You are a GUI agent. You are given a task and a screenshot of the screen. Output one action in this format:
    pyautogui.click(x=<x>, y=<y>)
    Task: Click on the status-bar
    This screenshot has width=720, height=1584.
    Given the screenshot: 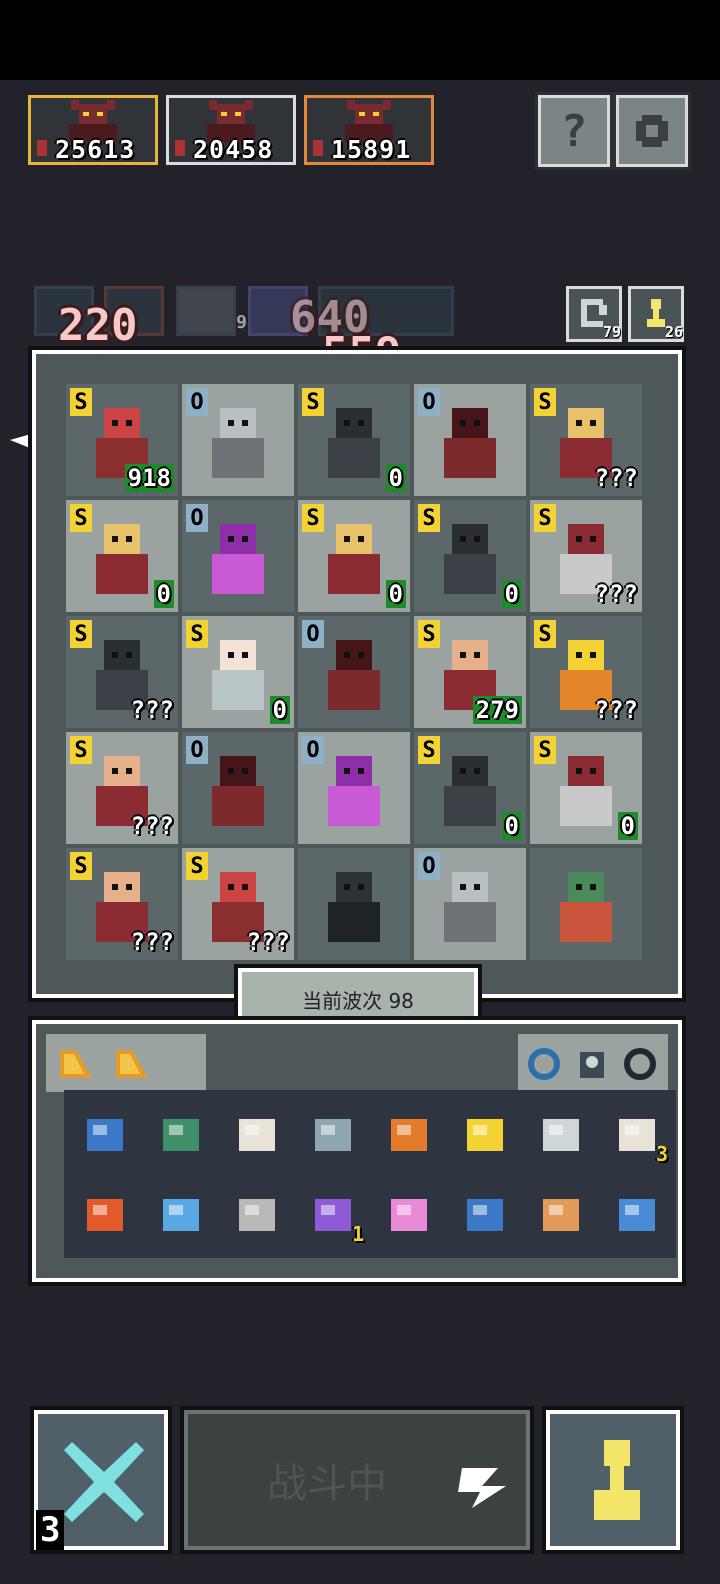 What is the action you would take?
    pyautogui.click(x=360, y=40)
    